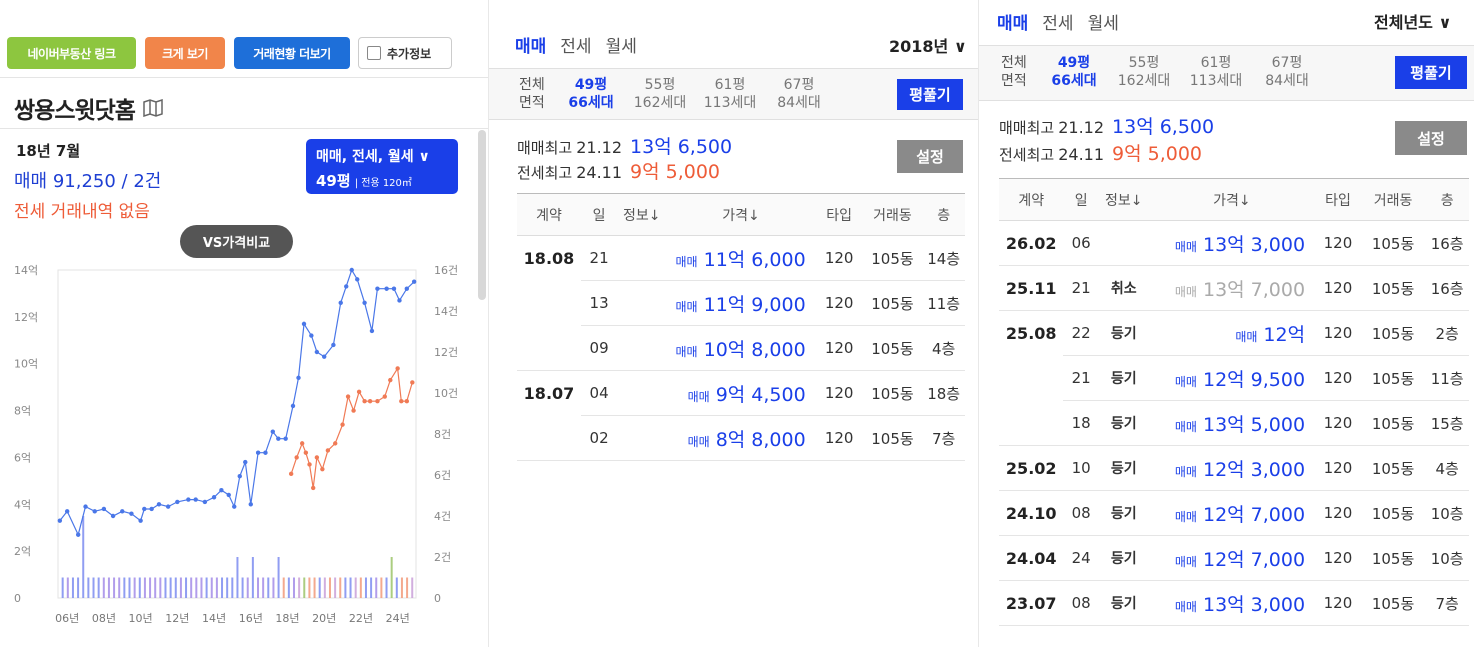 This screenshot has width=1474, height=647. I want to click on col-type: 타입, so click(839, 214).